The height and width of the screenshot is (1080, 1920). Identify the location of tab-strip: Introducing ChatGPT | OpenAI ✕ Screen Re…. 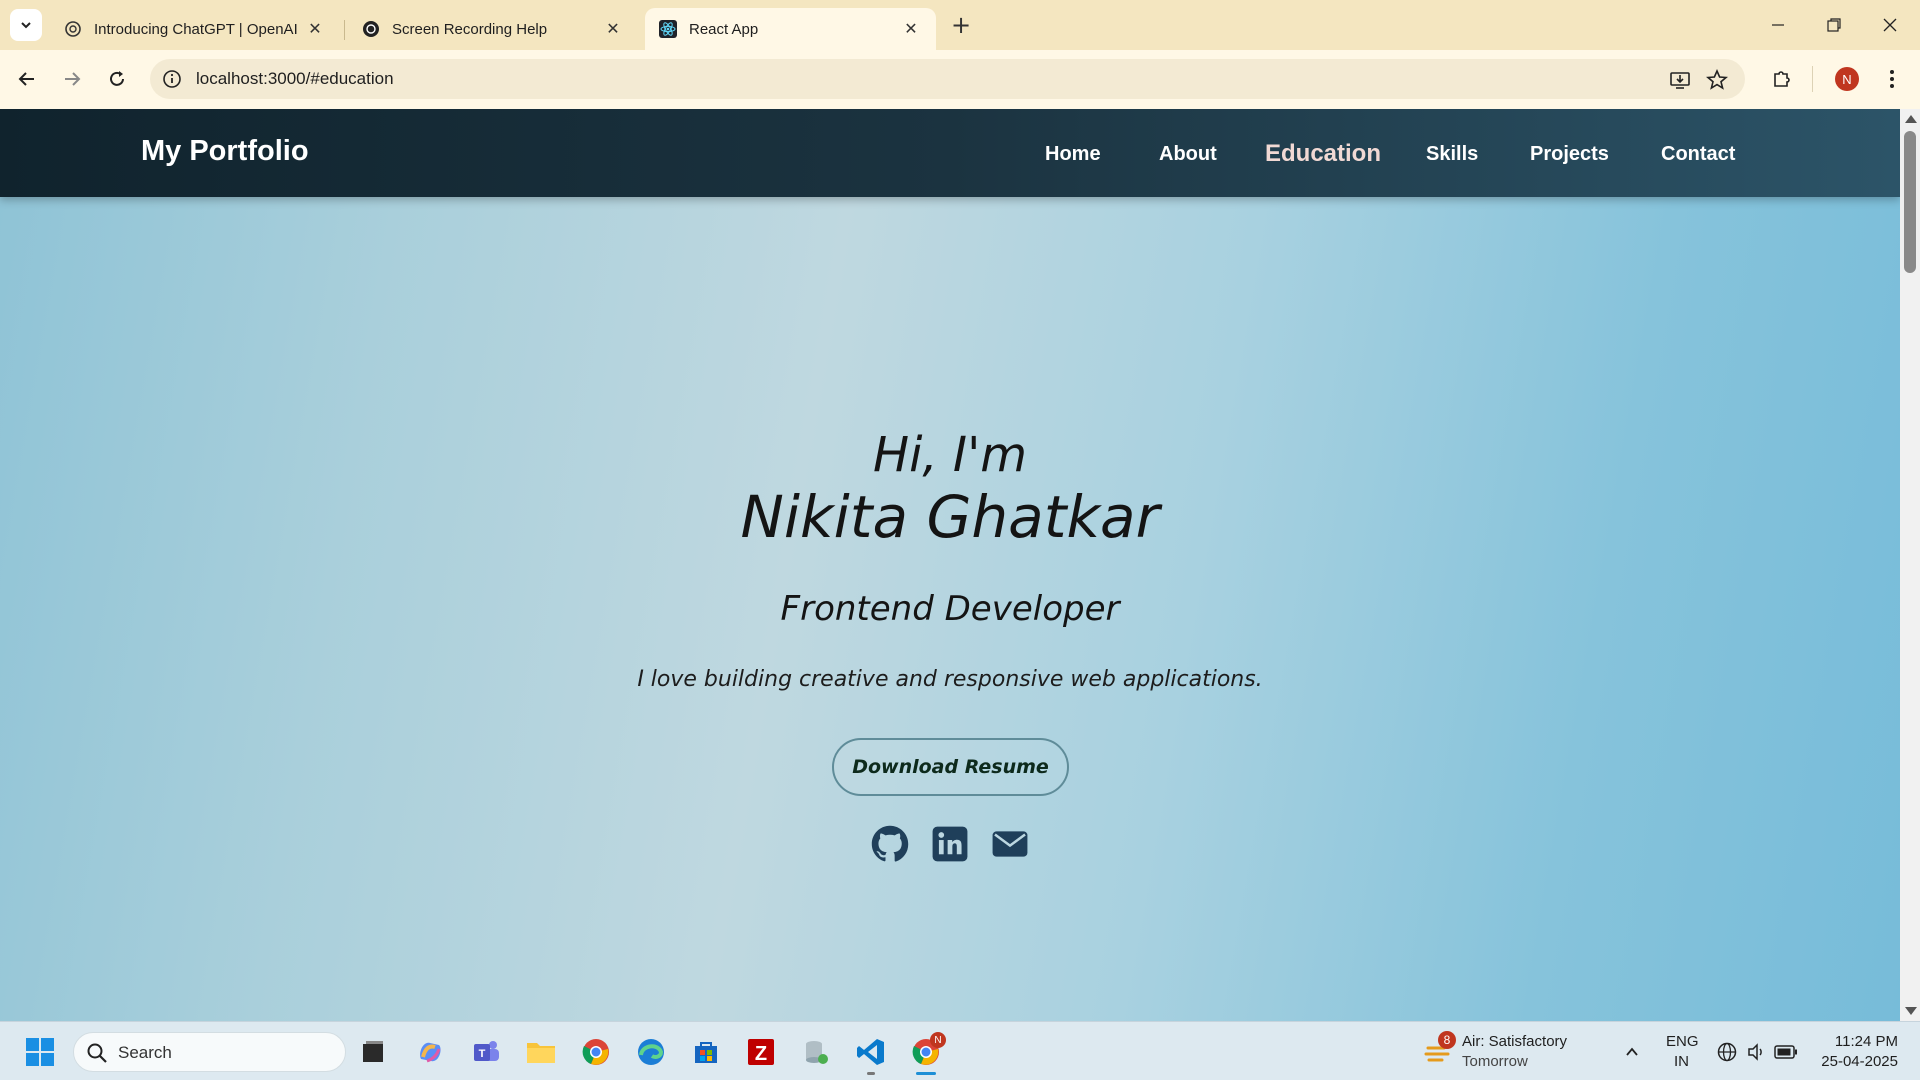
(960, 25).